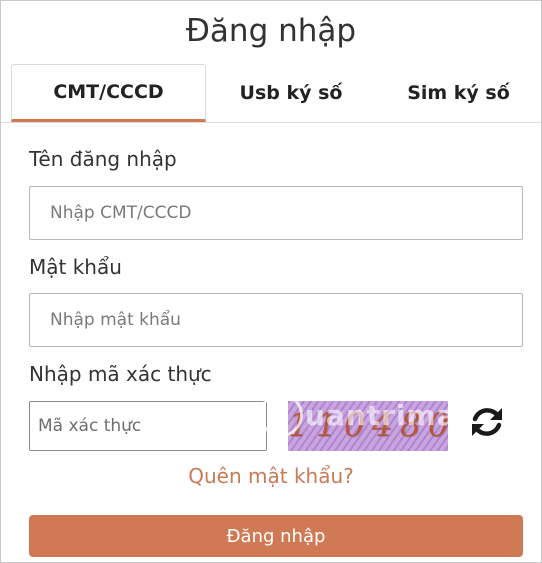 The width and height of the screenshot is (542, 563). Describe the element at coordinates (271, 476) in the screenshot. I see `forgot-password-link: Quên mật khẩu?` at that location.